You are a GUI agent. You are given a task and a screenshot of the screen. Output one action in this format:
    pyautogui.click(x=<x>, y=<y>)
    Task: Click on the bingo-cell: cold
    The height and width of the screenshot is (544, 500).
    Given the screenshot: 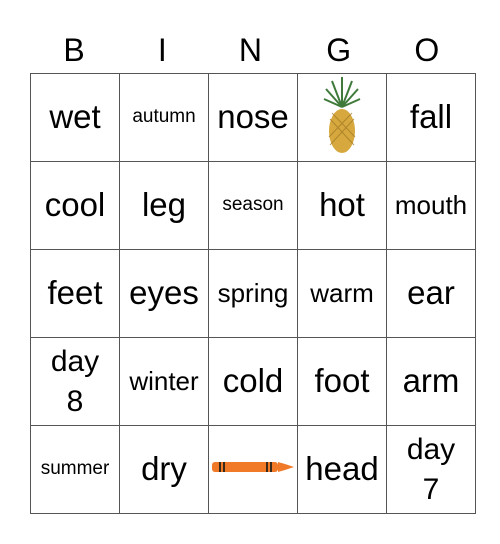 What is the action you would take?
    pyautogui.click(x=253, y=381)
    